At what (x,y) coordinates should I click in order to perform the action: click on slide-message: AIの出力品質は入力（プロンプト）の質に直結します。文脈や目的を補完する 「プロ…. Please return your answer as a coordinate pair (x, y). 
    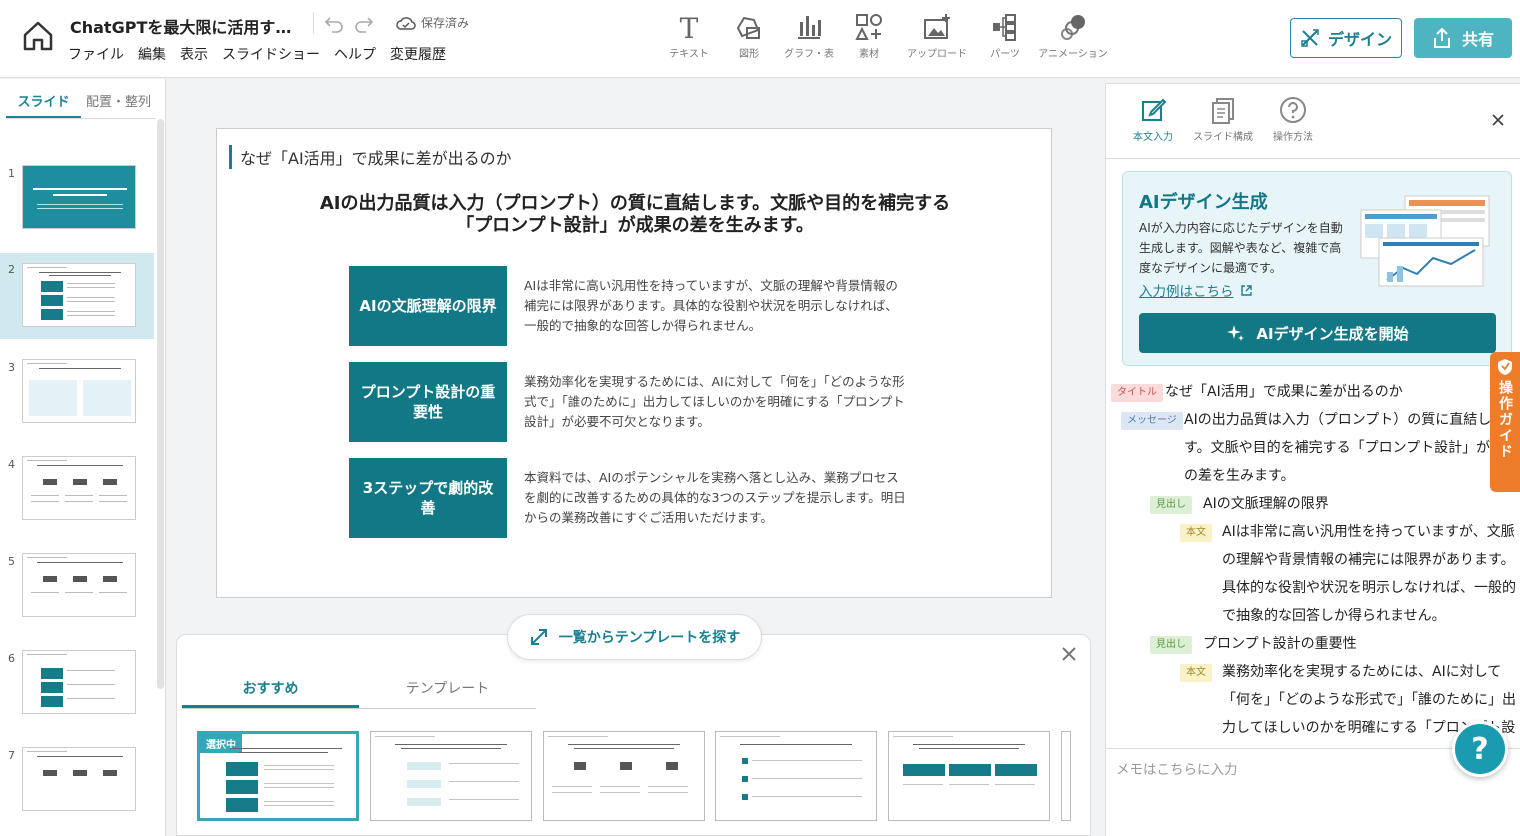
    Looking at the image, I should click on (635, 215).